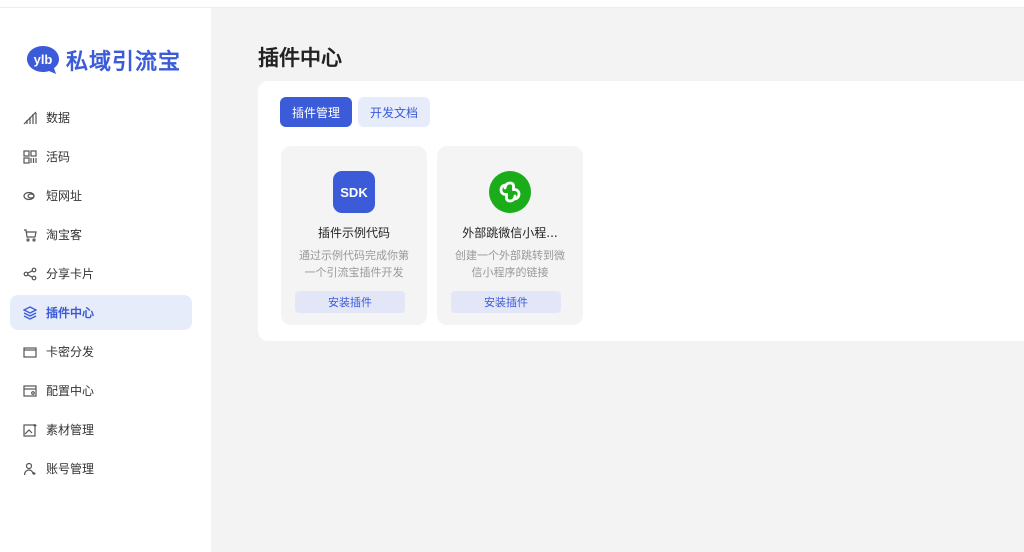 Image resolution: width=1024 pixels, height=552 pixels. What do you see at coordinates (101, 429) in the screenshot?
I see `sidebar-item-material: 素材管理` at bounding box center [101, 429].